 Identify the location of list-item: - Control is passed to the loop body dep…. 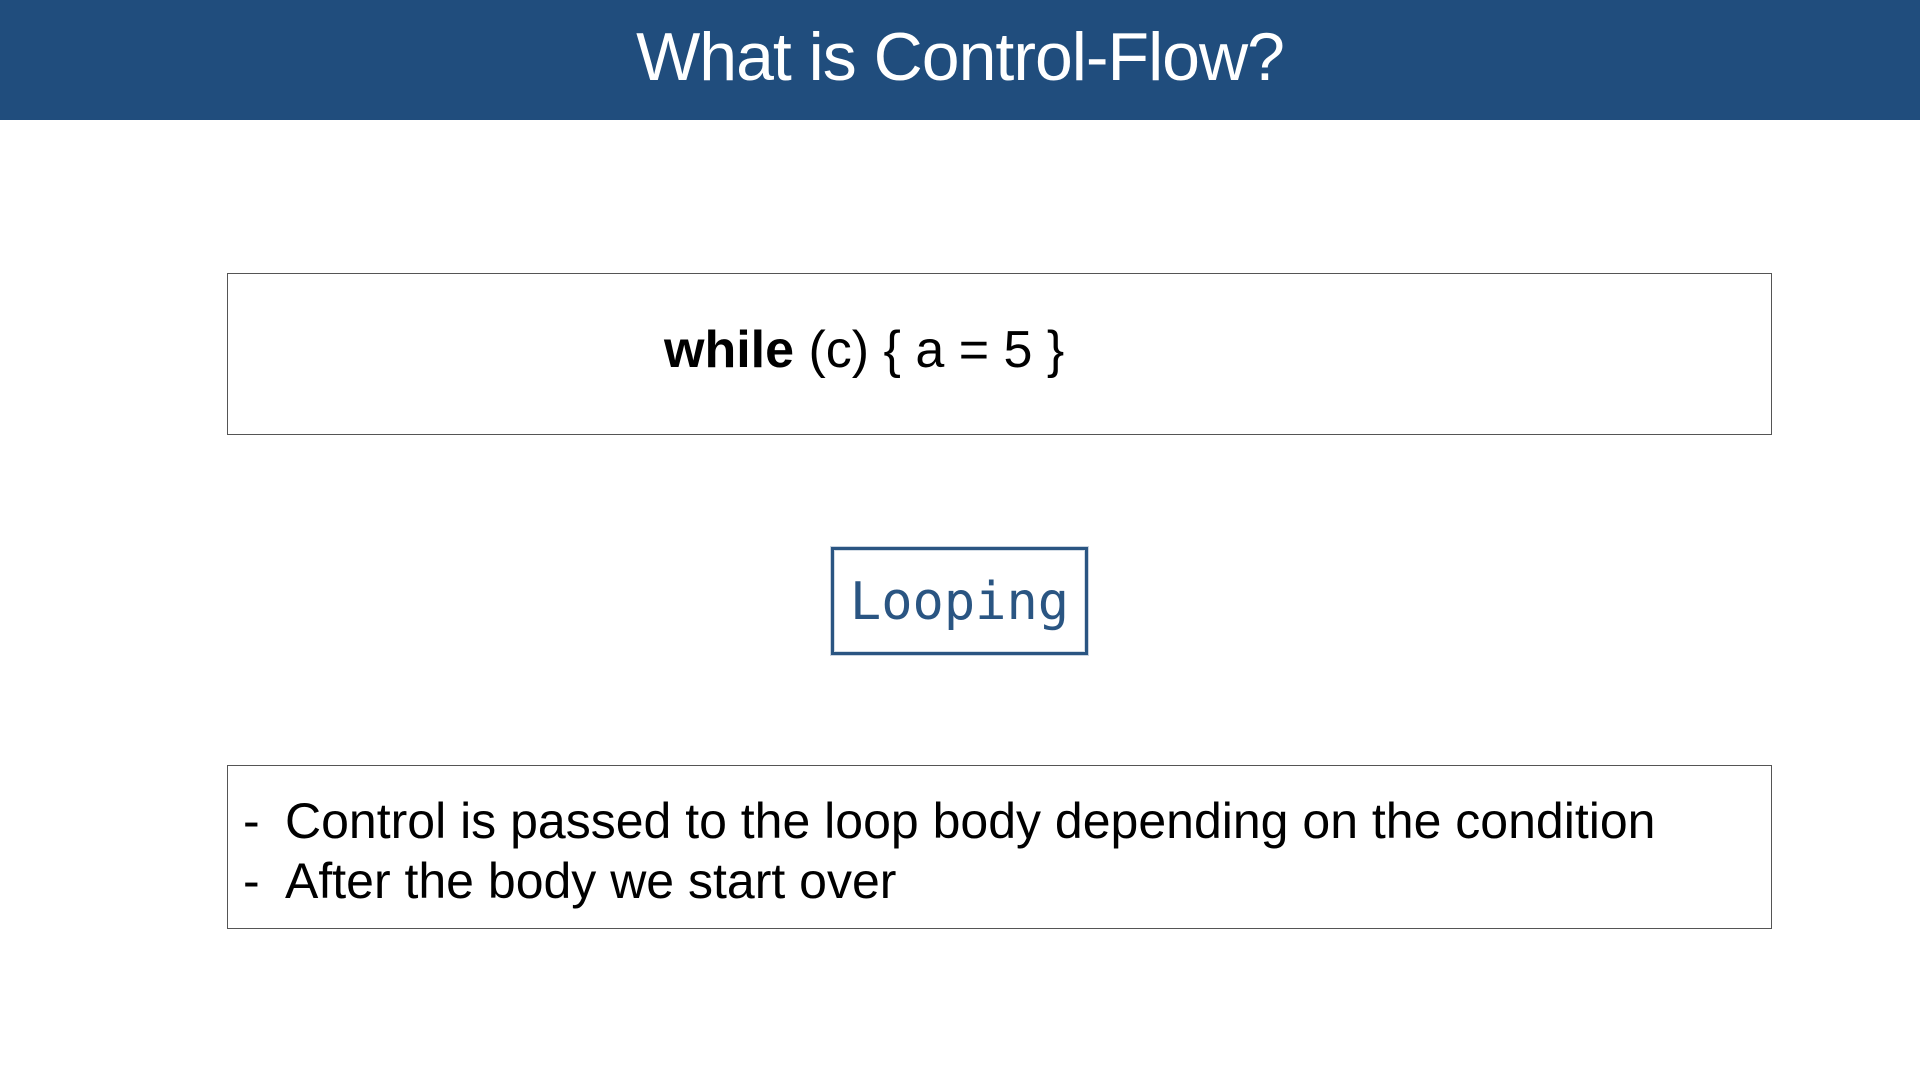
(999, 821).